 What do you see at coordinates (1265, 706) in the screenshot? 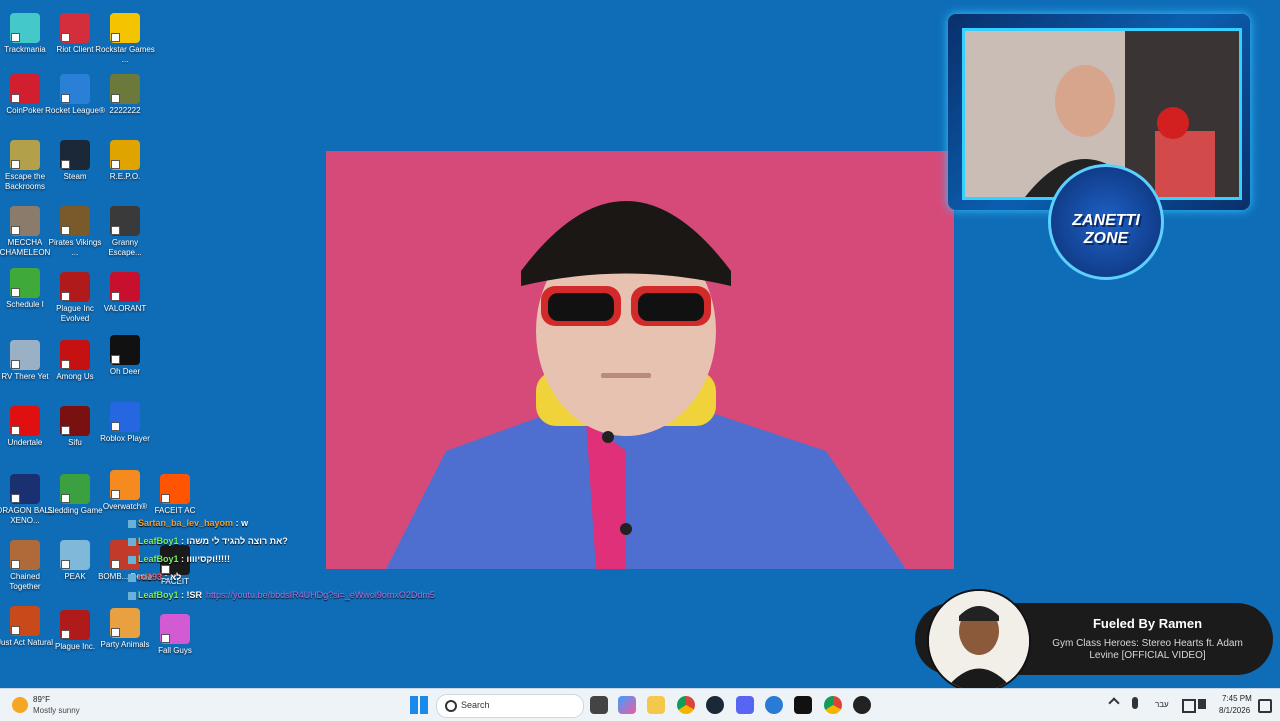
I see `notification-icon` at bounding box center [1265, 706].